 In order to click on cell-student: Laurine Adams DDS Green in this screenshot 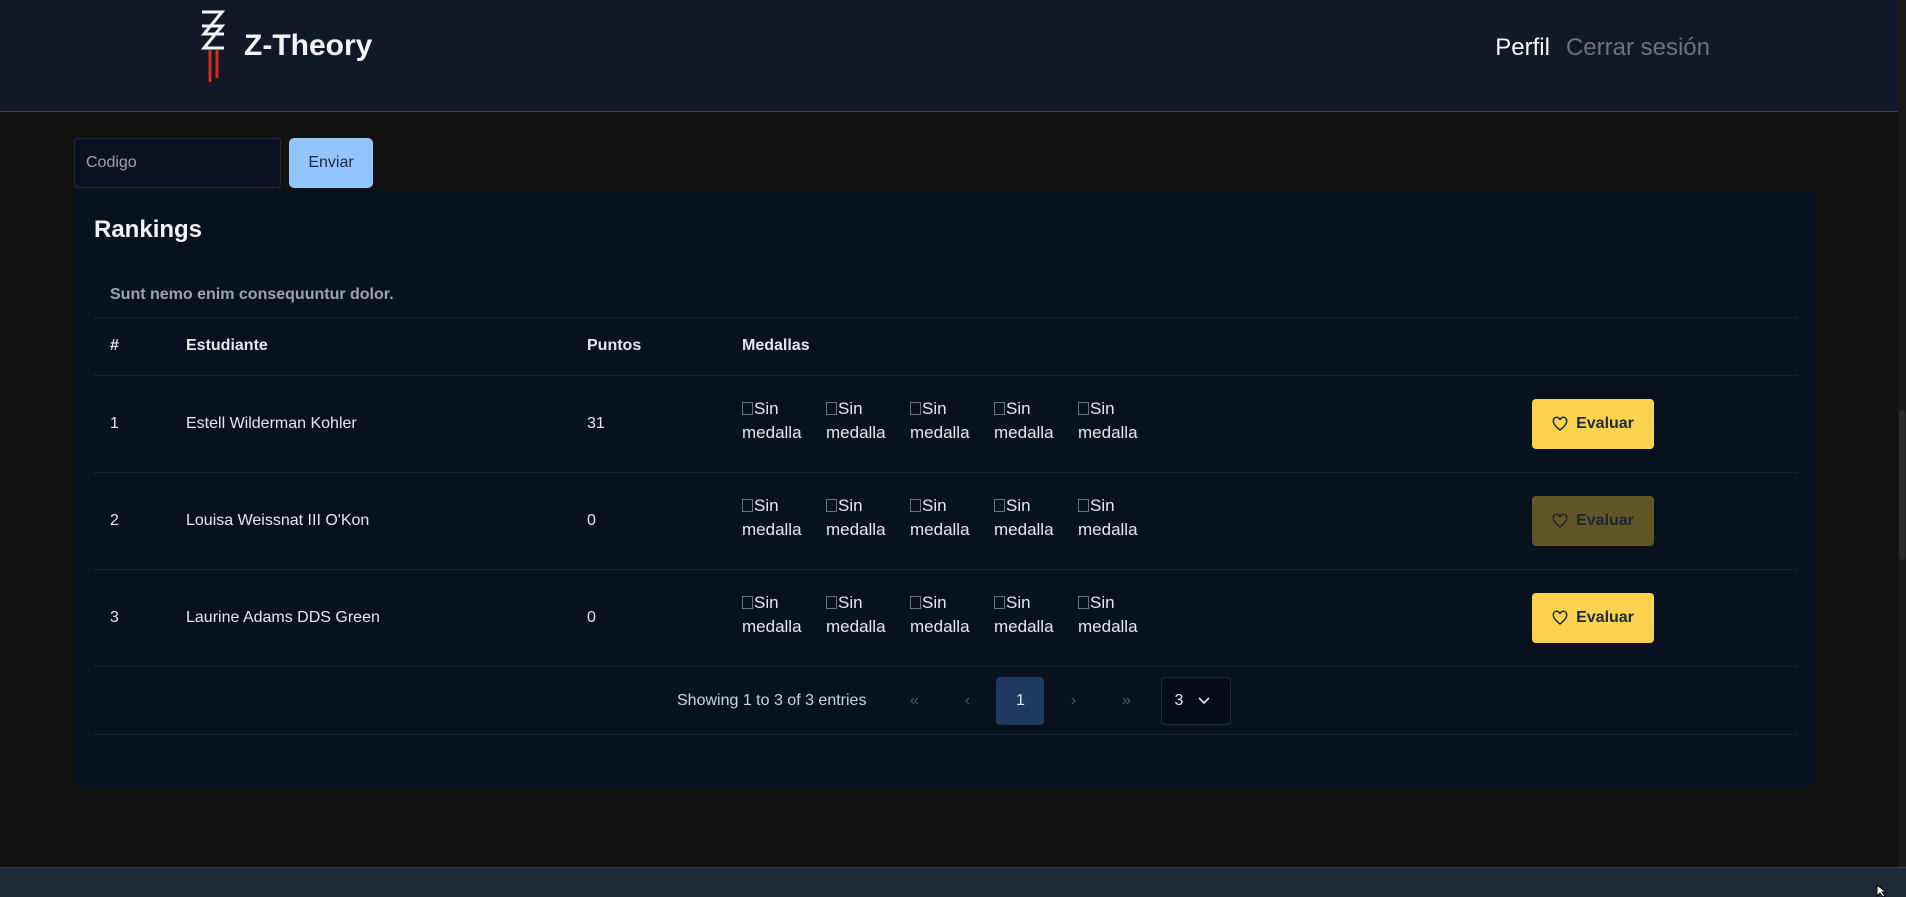, I will do `click(370, 618)`.